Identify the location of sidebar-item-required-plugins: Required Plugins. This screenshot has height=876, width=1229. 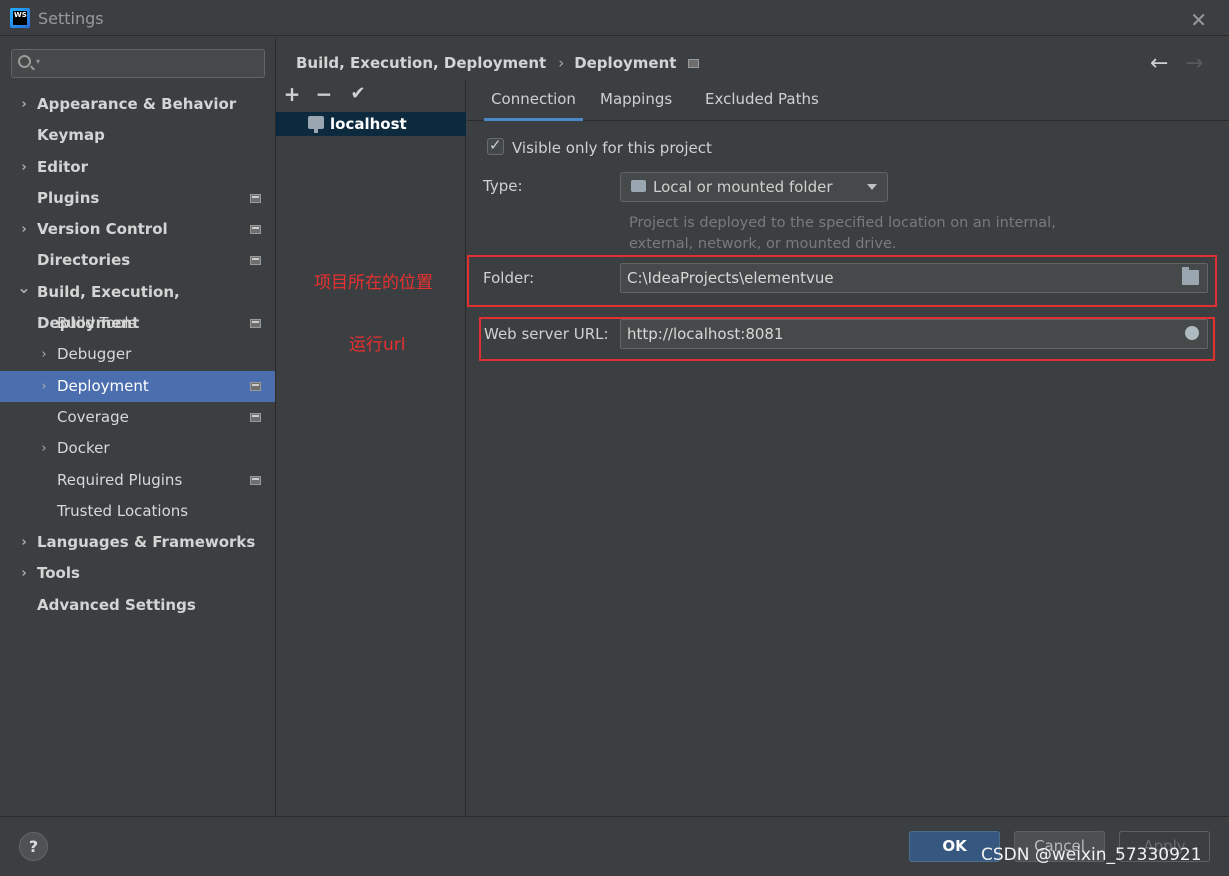
(137, 480).